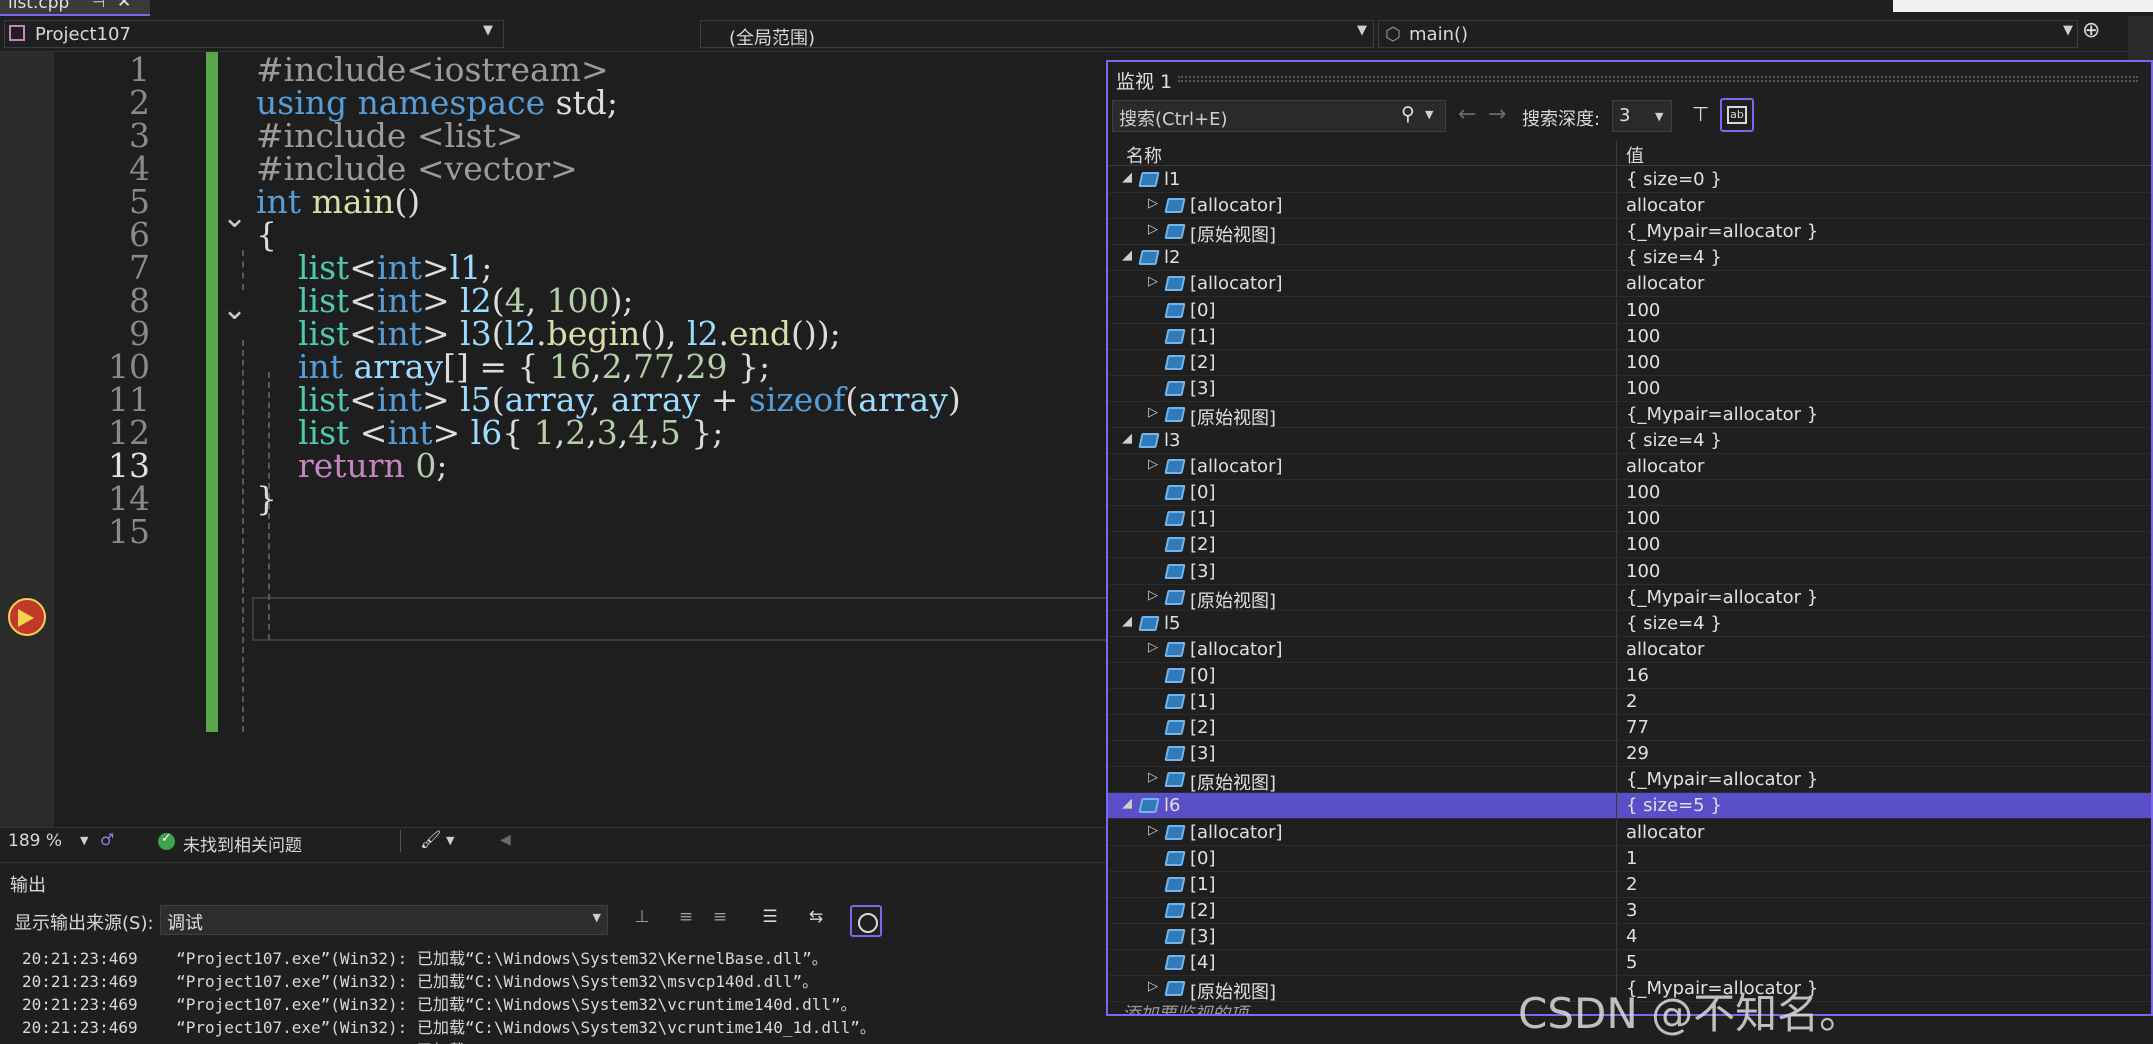 This screenshot has width=2153, height=1044. Describe the element at coordinates (642, 921) in the screenshot. I see `find-message-icon: ⊥` at that location.